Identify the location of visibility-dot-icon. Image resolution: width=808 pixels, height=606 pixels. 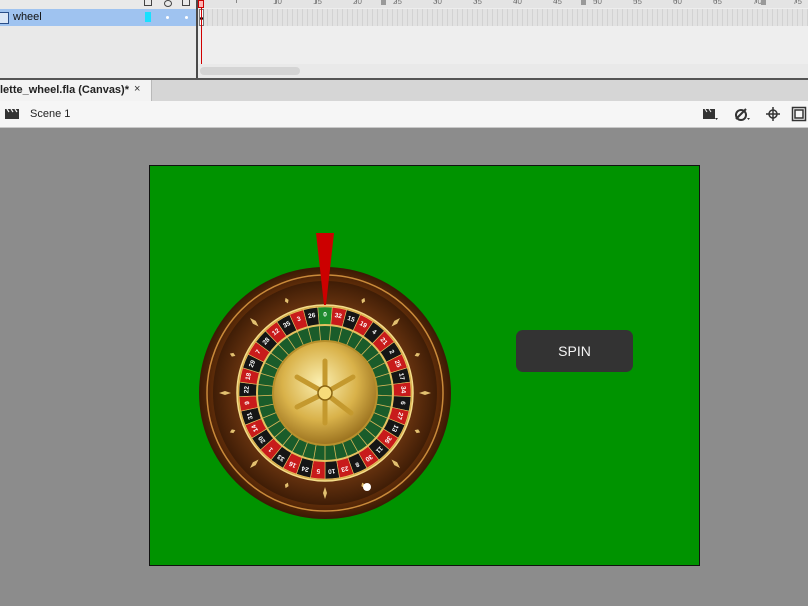
(167, 17).